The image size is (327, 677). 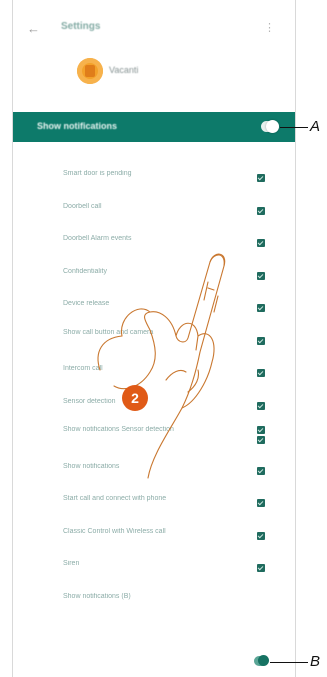 I want to click on list-item: Doorbell Alarm events, so click(x=154, y=243).